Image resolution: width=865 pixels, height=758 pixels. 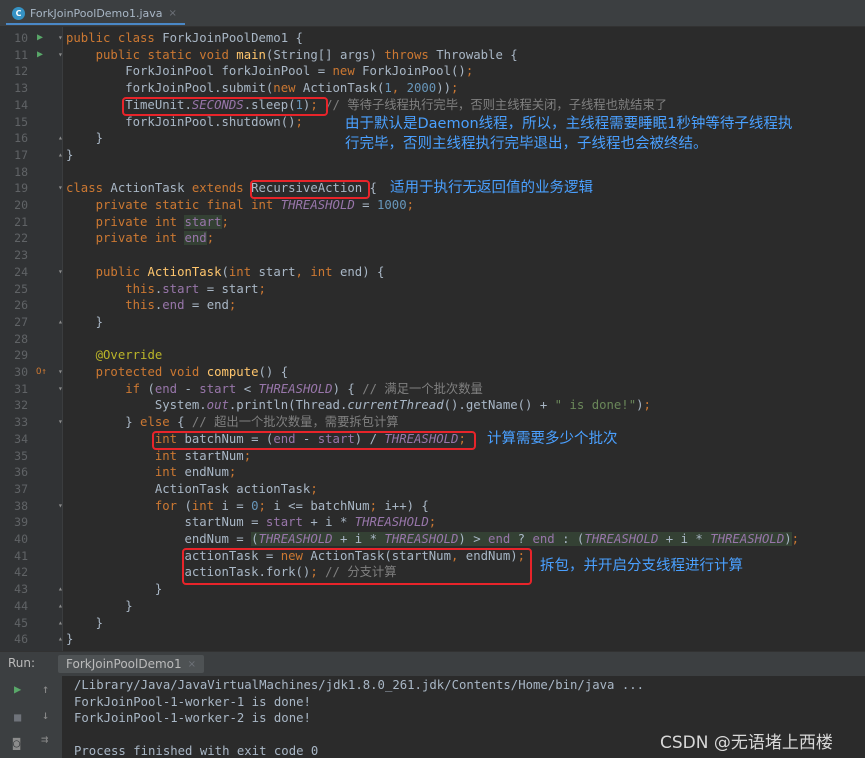 I want to click on annotation-sleep-line1: 由于默认是Daemon线程，所以，主线程需要睡眠1秒钟等待子线程执, so click(x=569, y=124).